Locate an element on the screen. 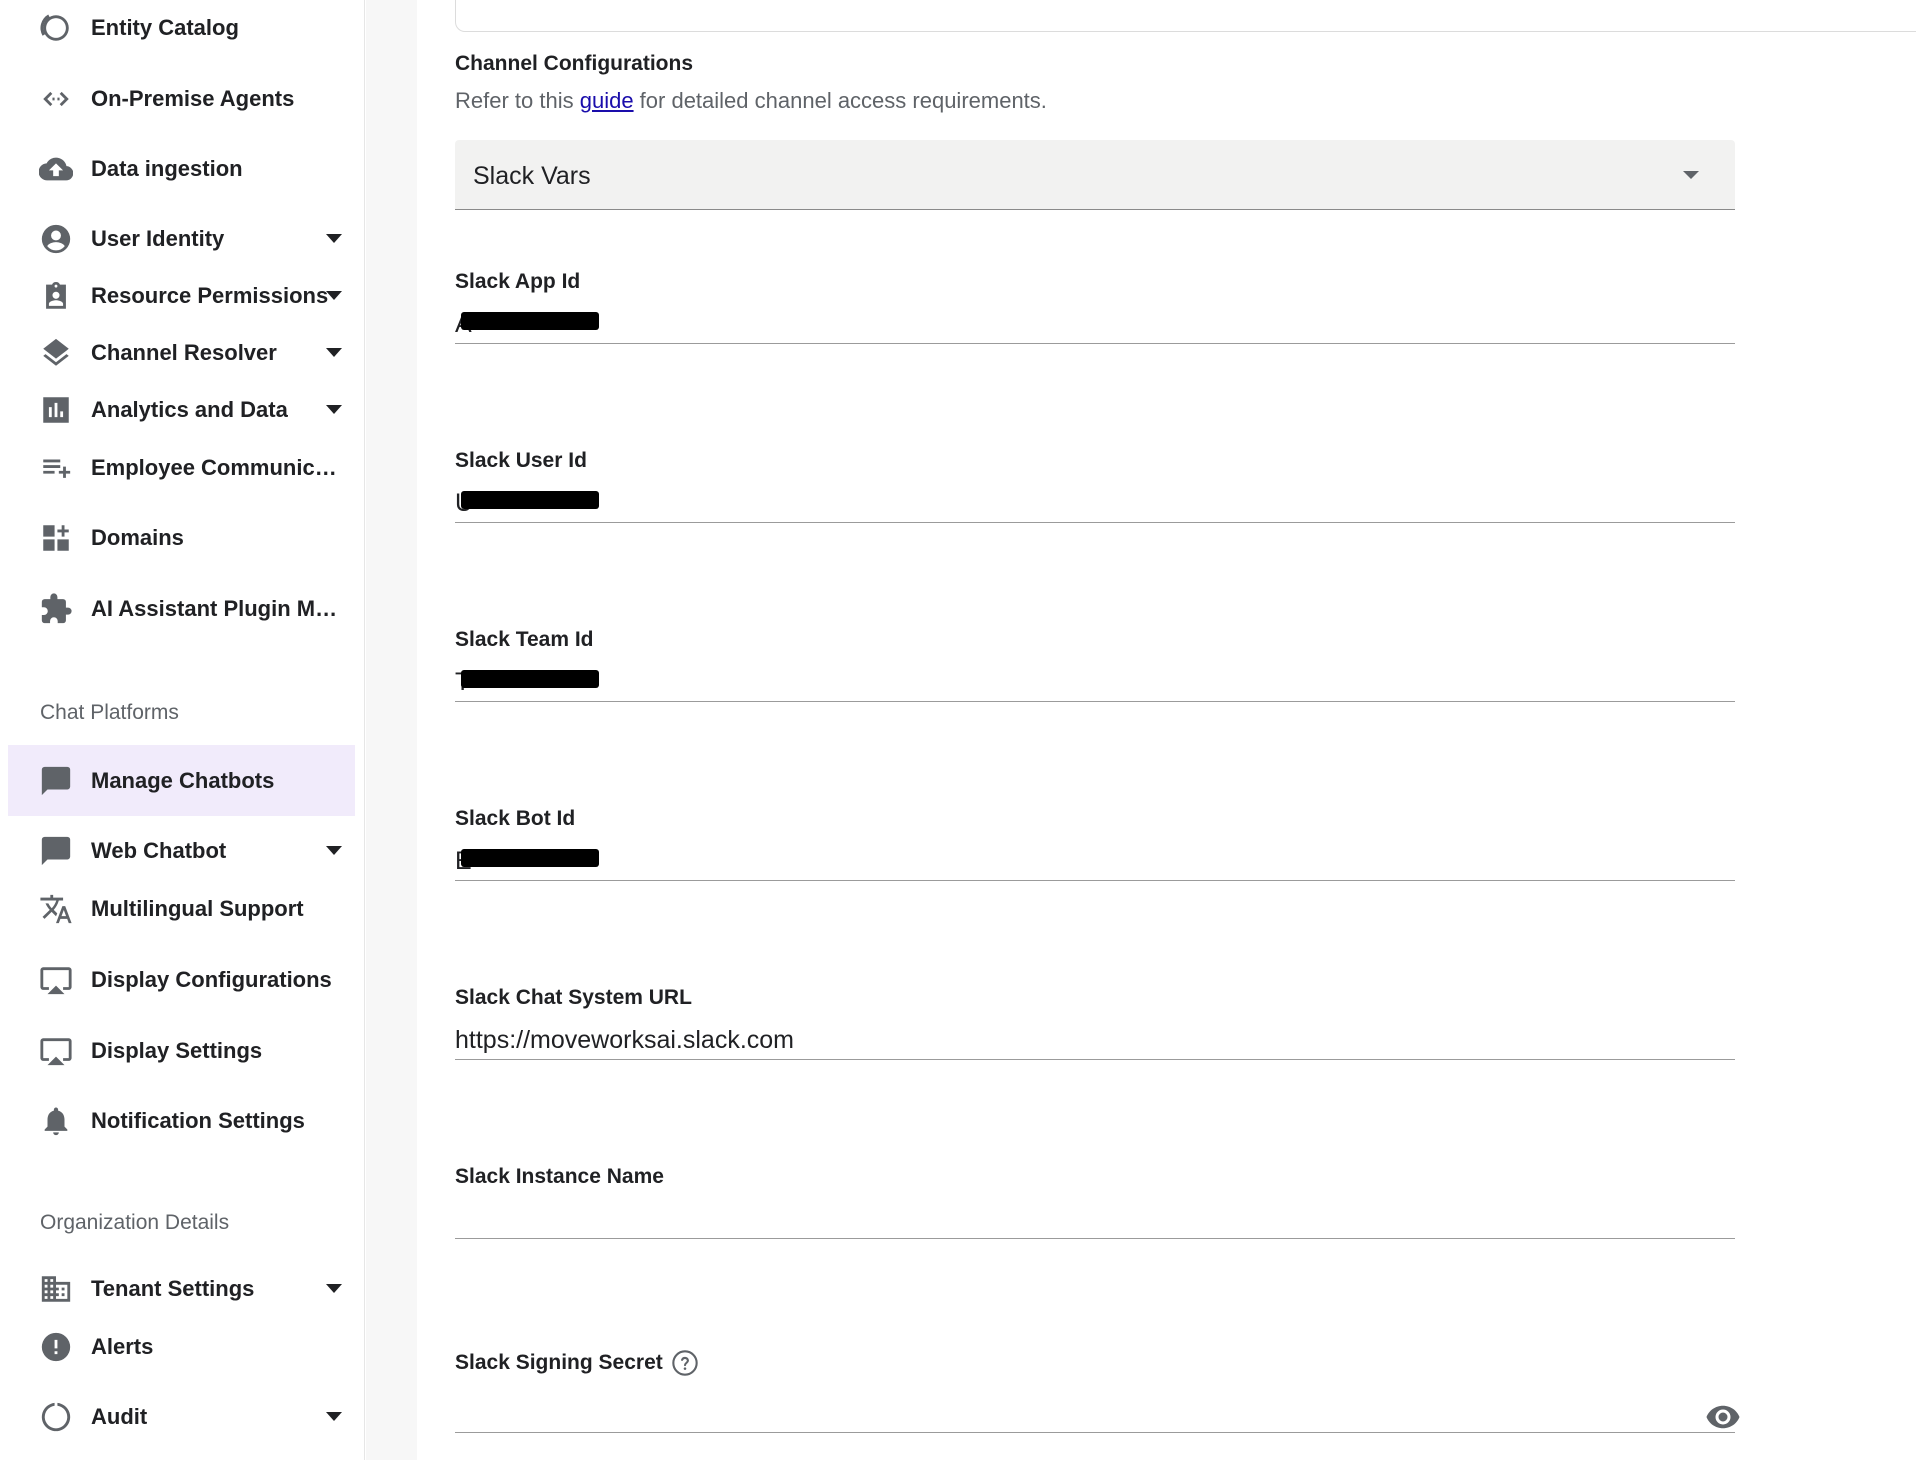 Image resolution: width=1916 pixels, height=1460 pixels. field-label: Slack Instance Name is located at coordinates (559, 1176).